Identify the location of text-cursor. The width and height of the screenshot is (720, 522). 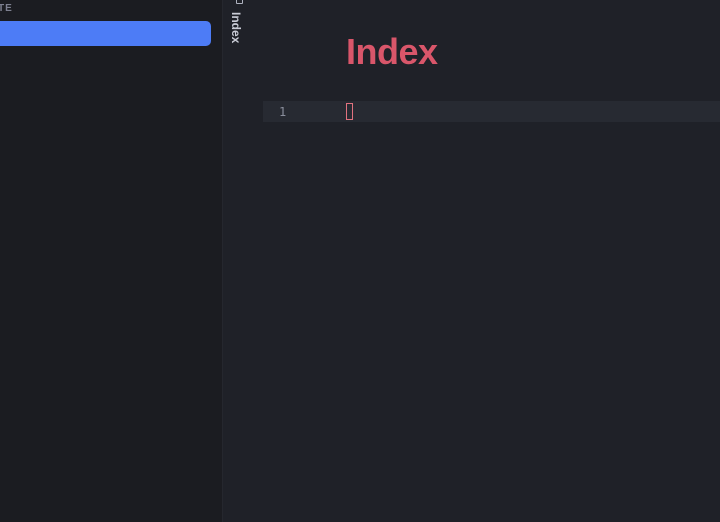
(349, 111).